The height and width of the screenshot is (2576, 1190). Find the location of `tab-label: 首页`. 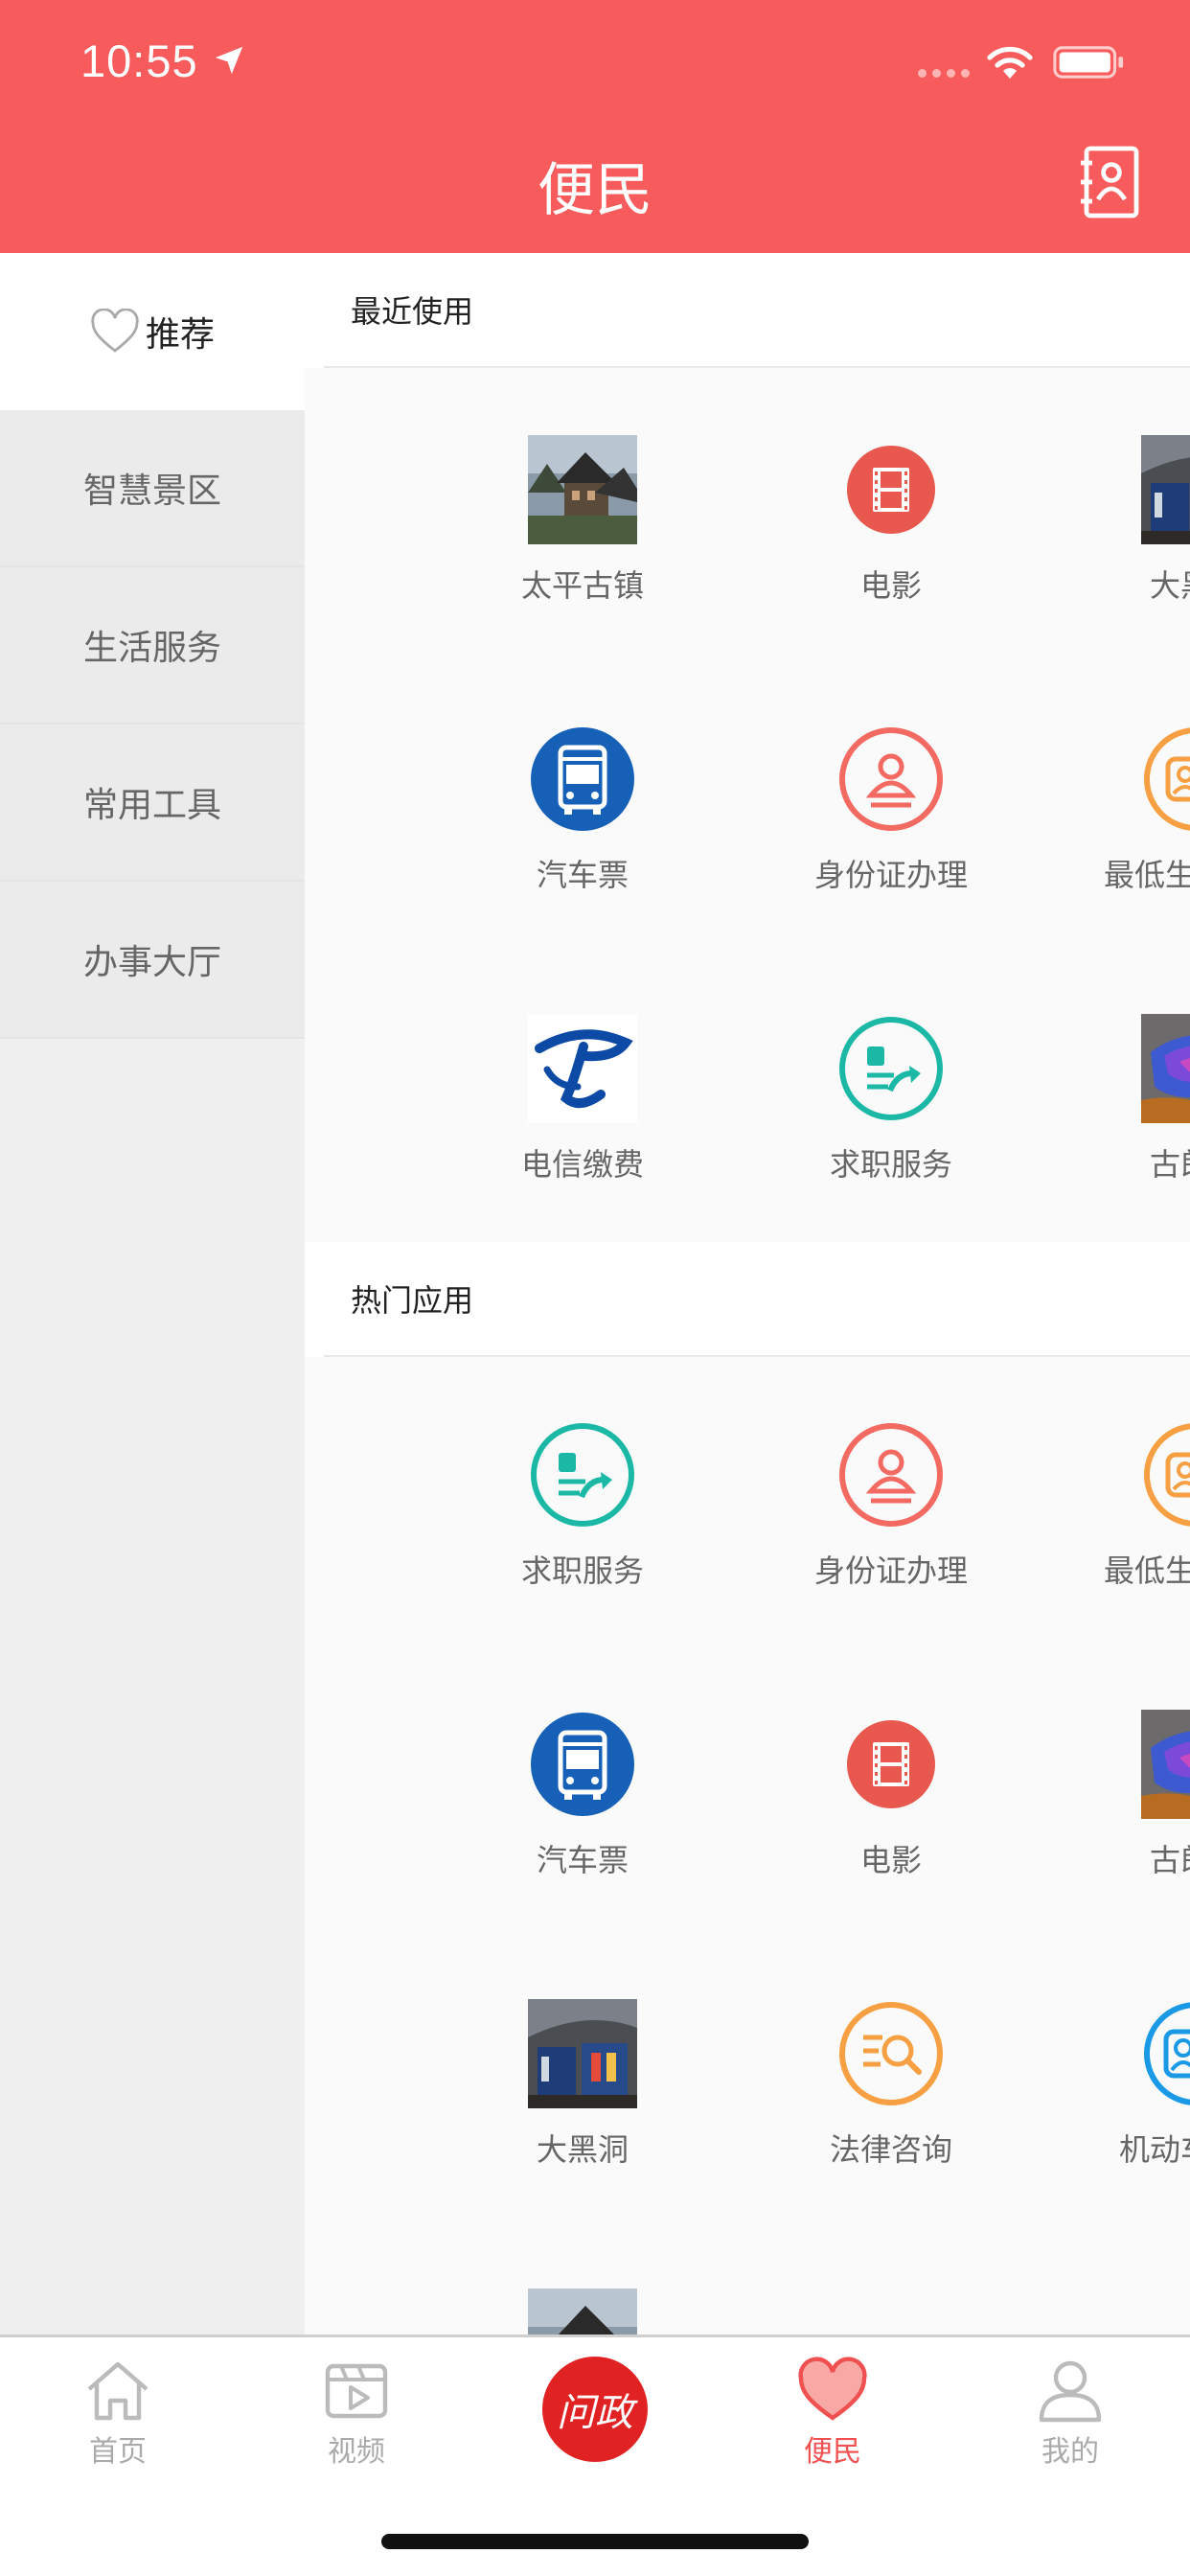

tab-label: 首页 is located at coordinates (118, 2452).